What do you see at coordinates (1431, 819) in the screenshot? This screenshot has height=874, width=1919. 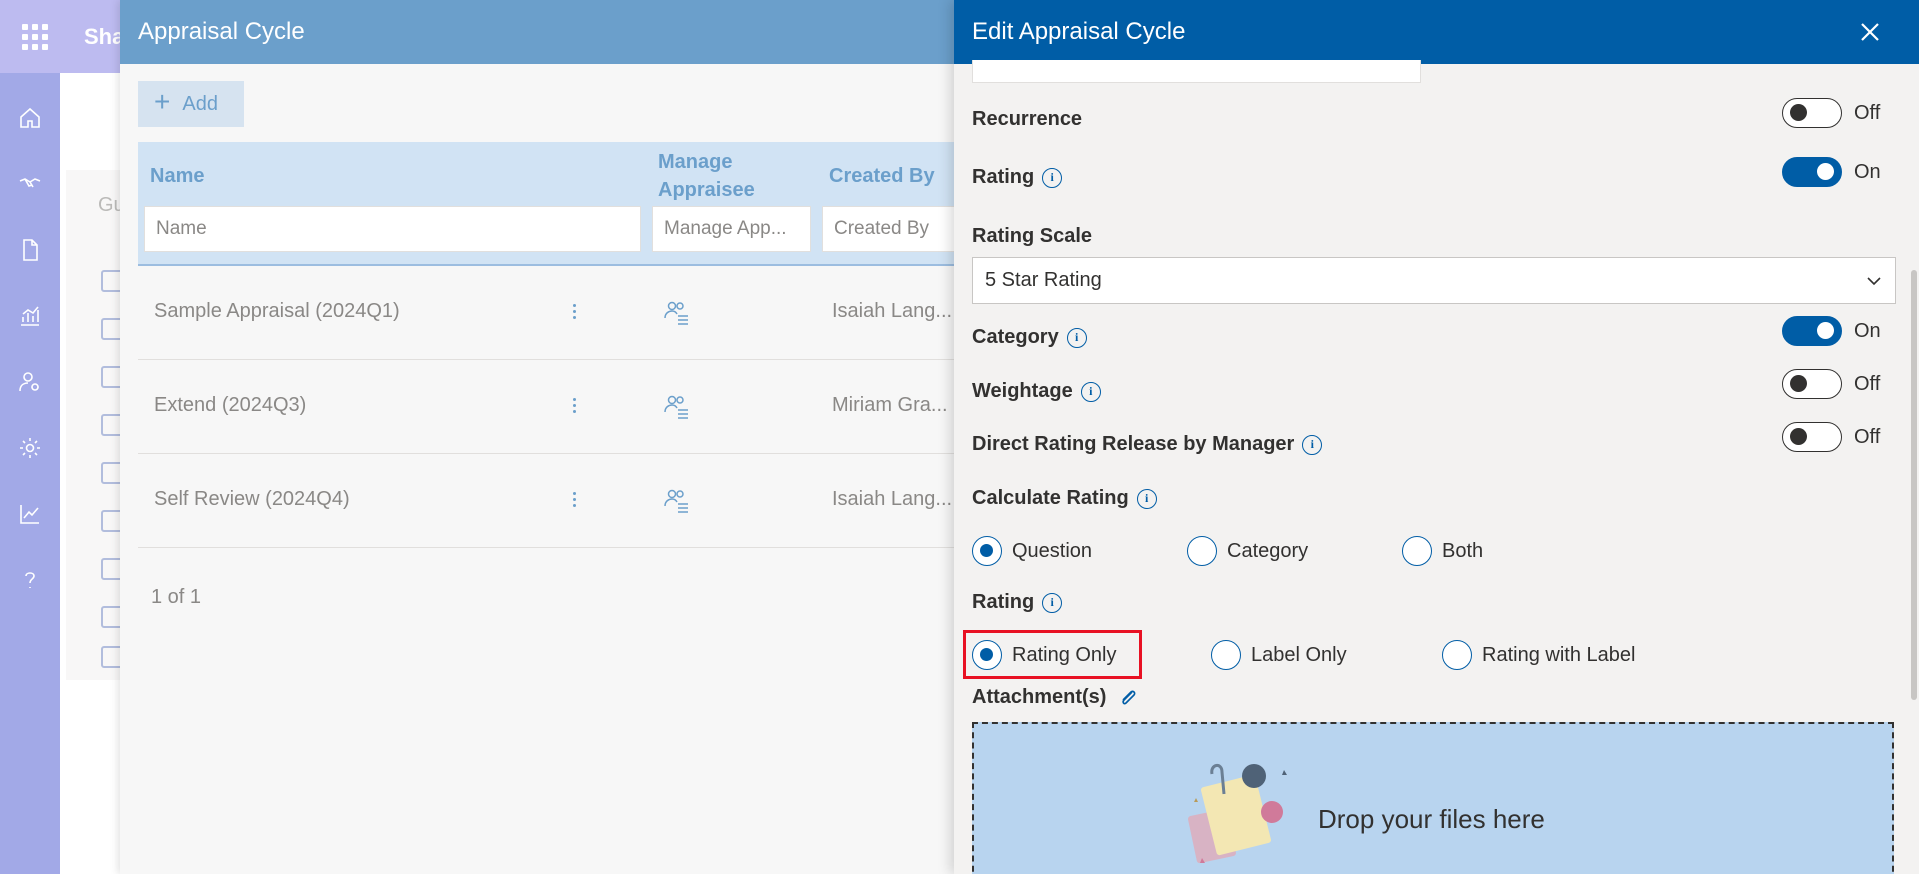 I see `drop-files-text: Drop your files here` at bounding box center [1431, 819].